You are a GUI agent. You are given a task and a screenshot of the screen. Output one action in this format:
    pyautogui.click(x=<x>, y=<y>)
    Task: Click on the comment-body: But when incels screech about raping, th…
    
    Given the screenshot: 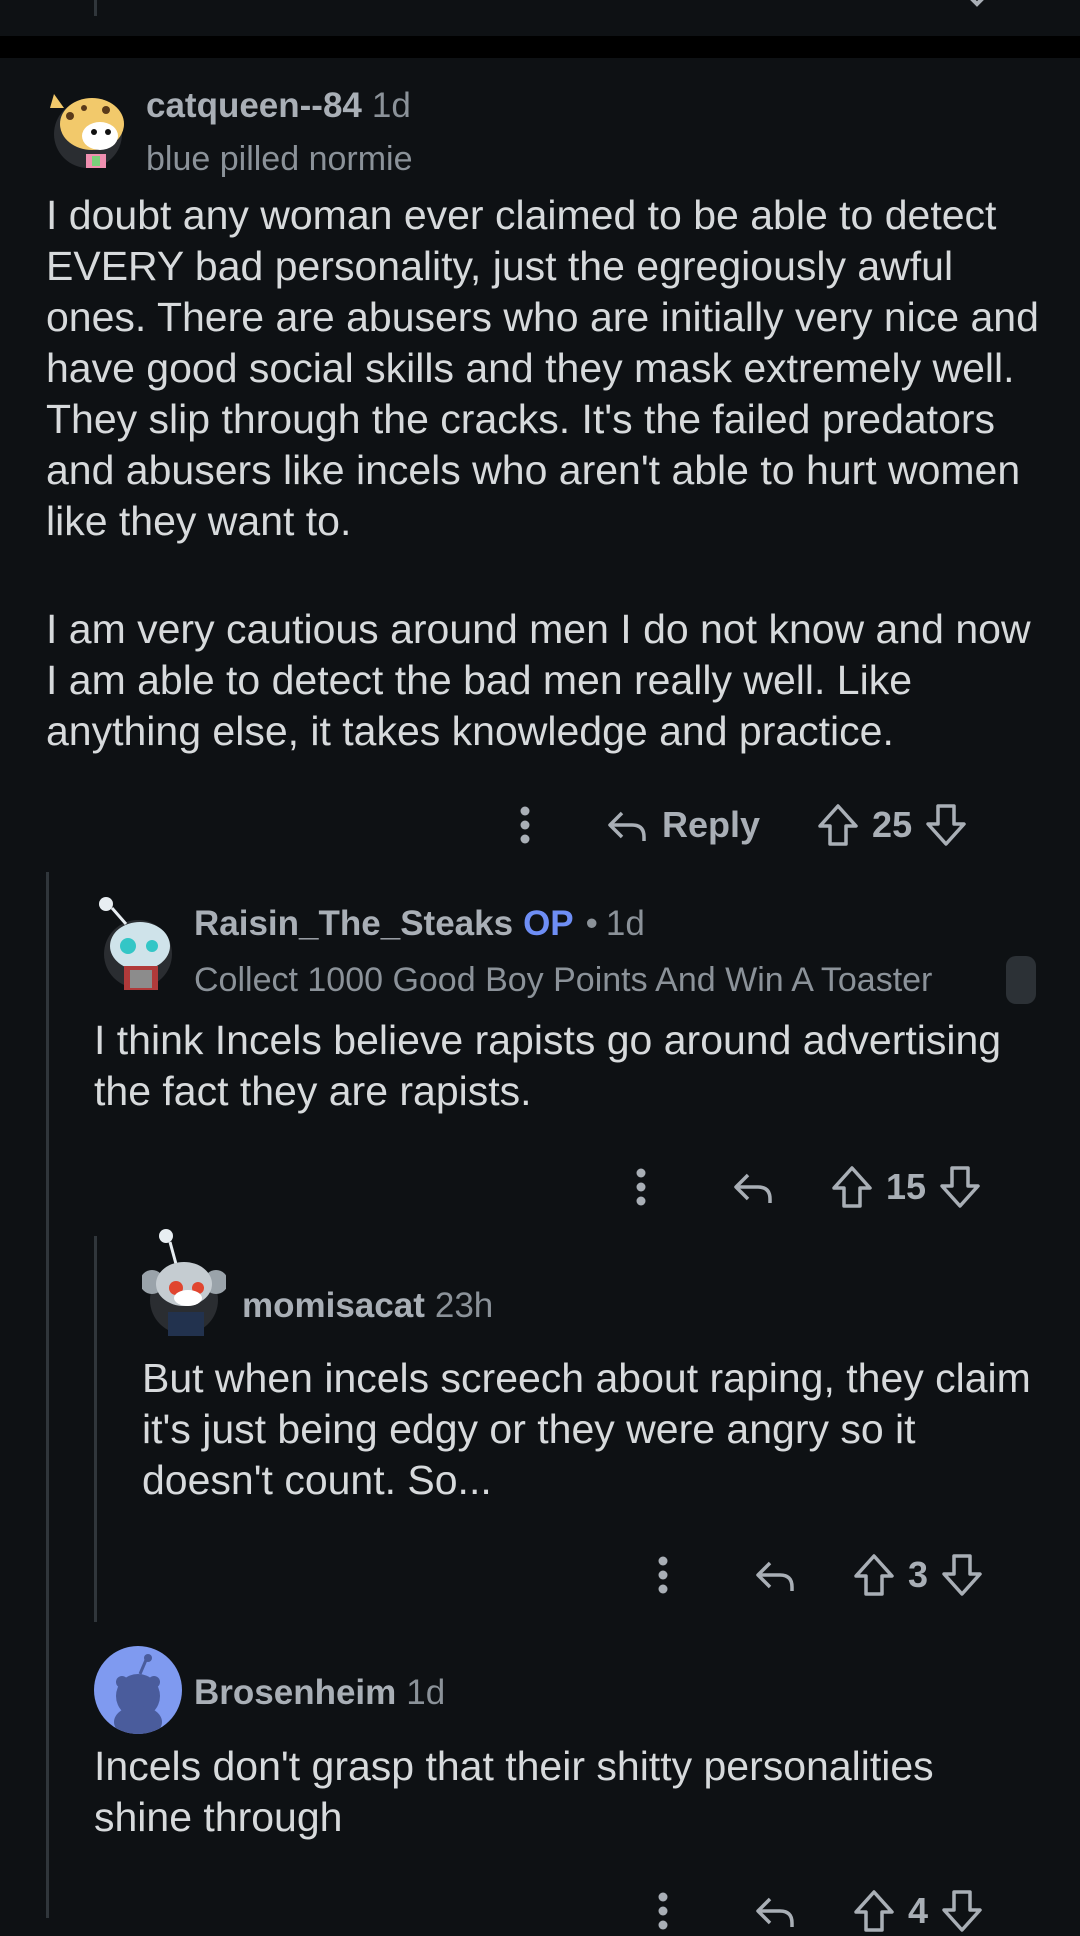 What is the action you would take?
    pyautogui.click(x=592, y=1429)
    